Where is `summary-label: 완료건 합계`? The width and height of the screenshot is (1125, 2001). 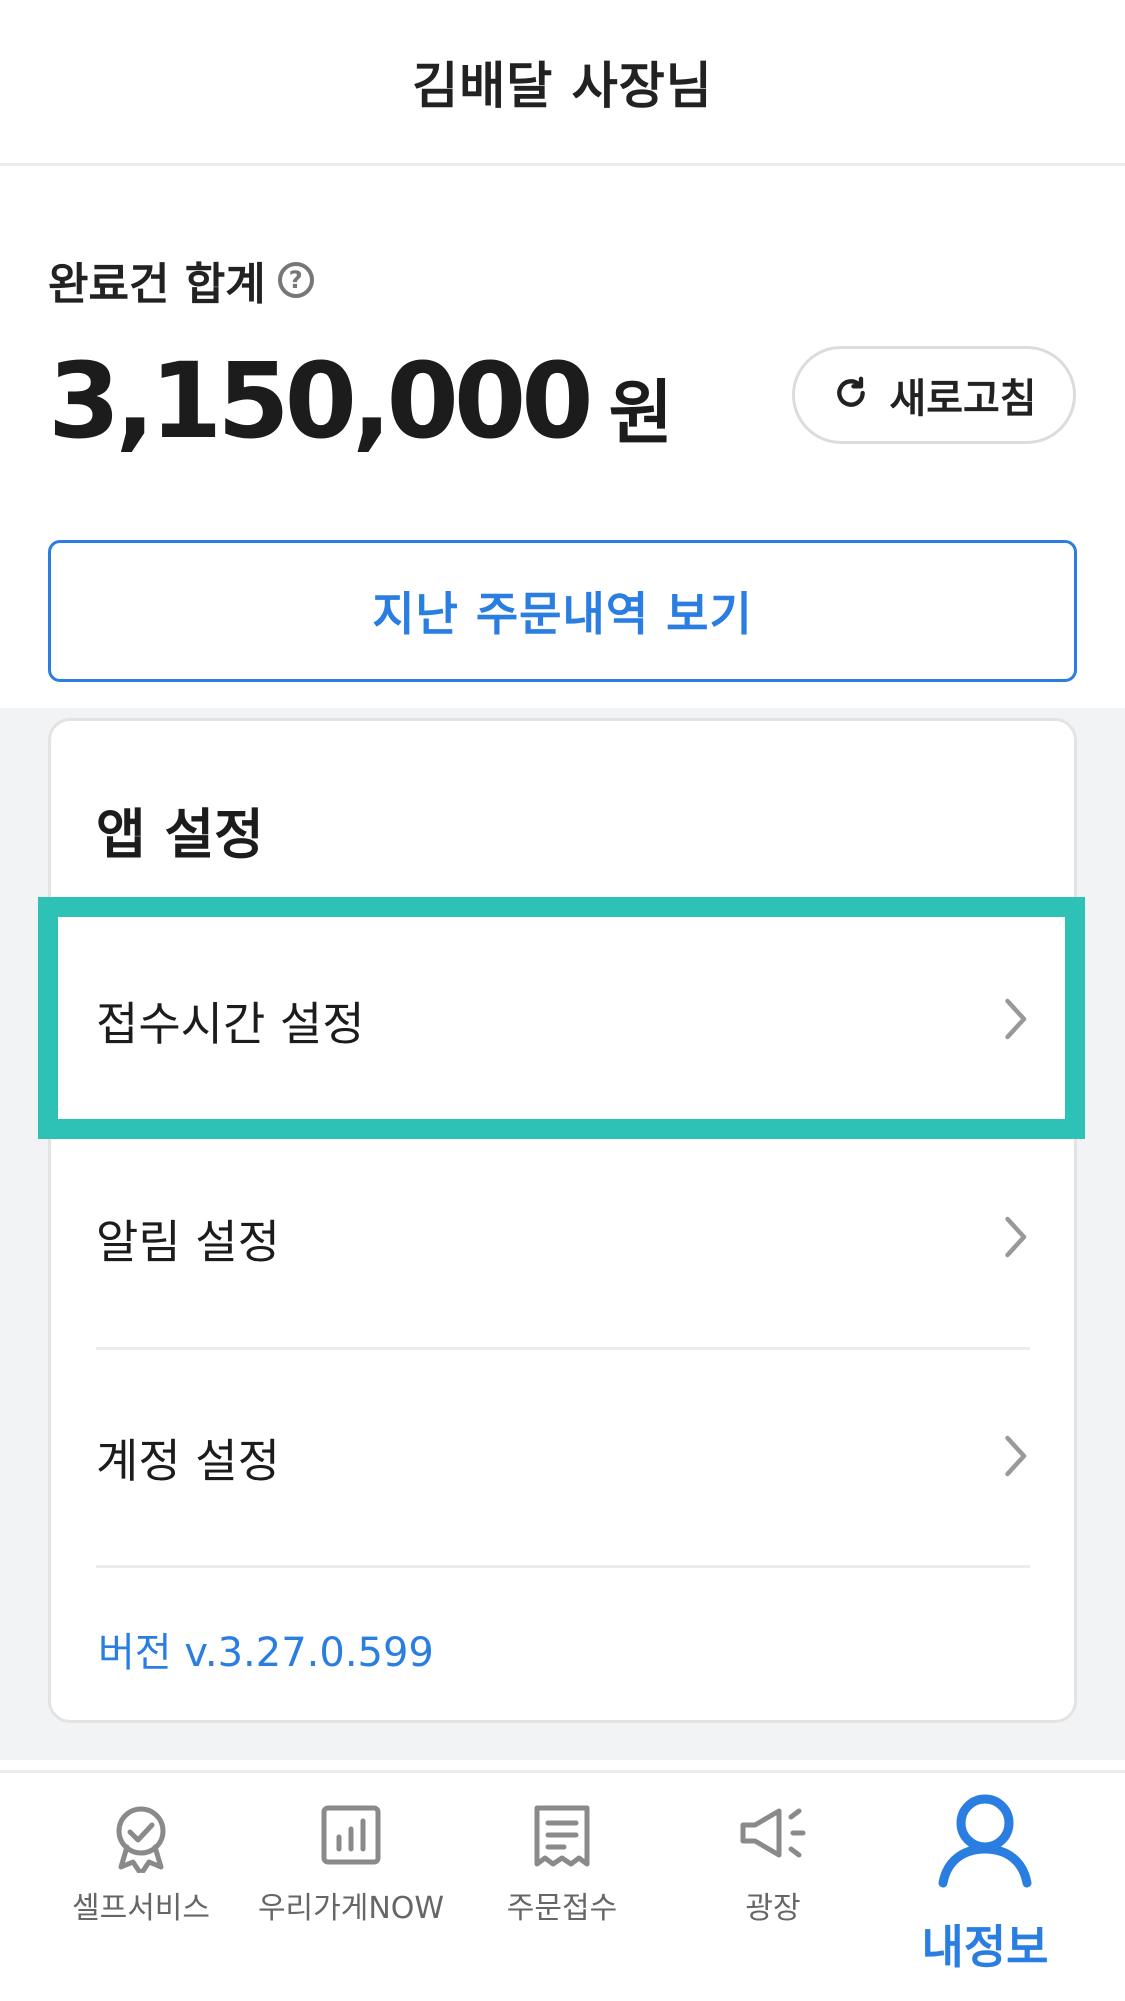
summary-label: 완료건 합계 is located at coordinates (157, 284).